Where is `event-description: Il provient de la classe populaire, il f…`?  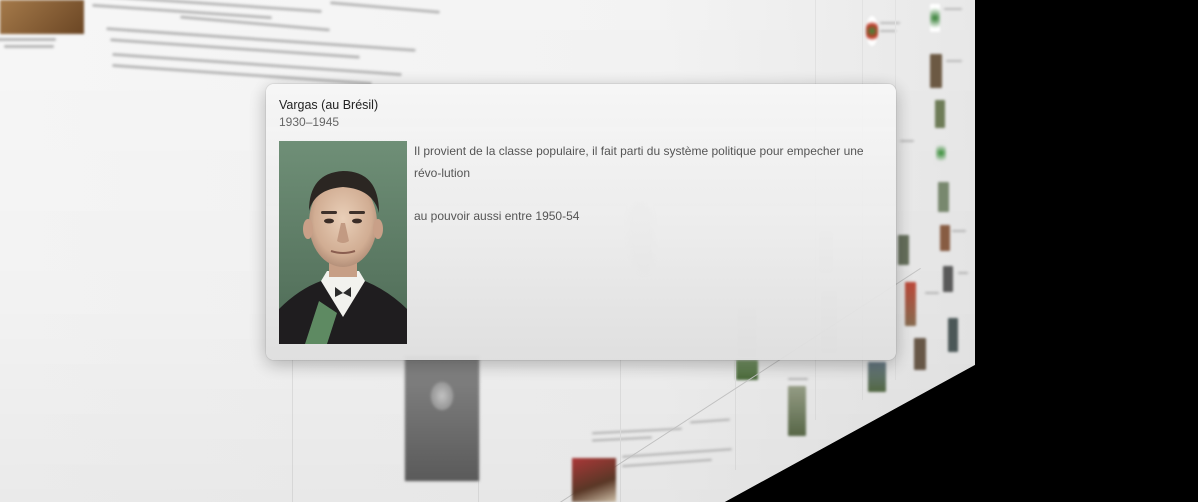 event-description: Il provient de la classe populaire, il f… is located at coordinates (649, 195).